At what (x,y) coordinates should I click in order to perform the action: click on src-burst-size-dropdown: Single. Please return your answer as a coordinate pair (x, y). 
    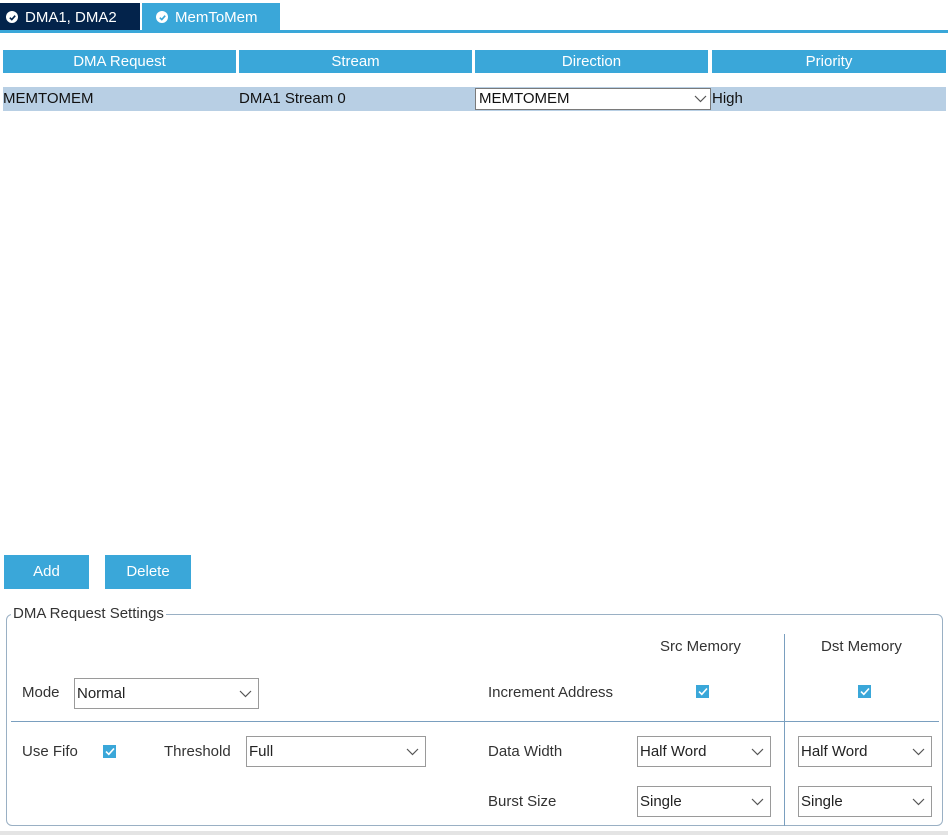
    Looking at the image, I should click on (704, 801).